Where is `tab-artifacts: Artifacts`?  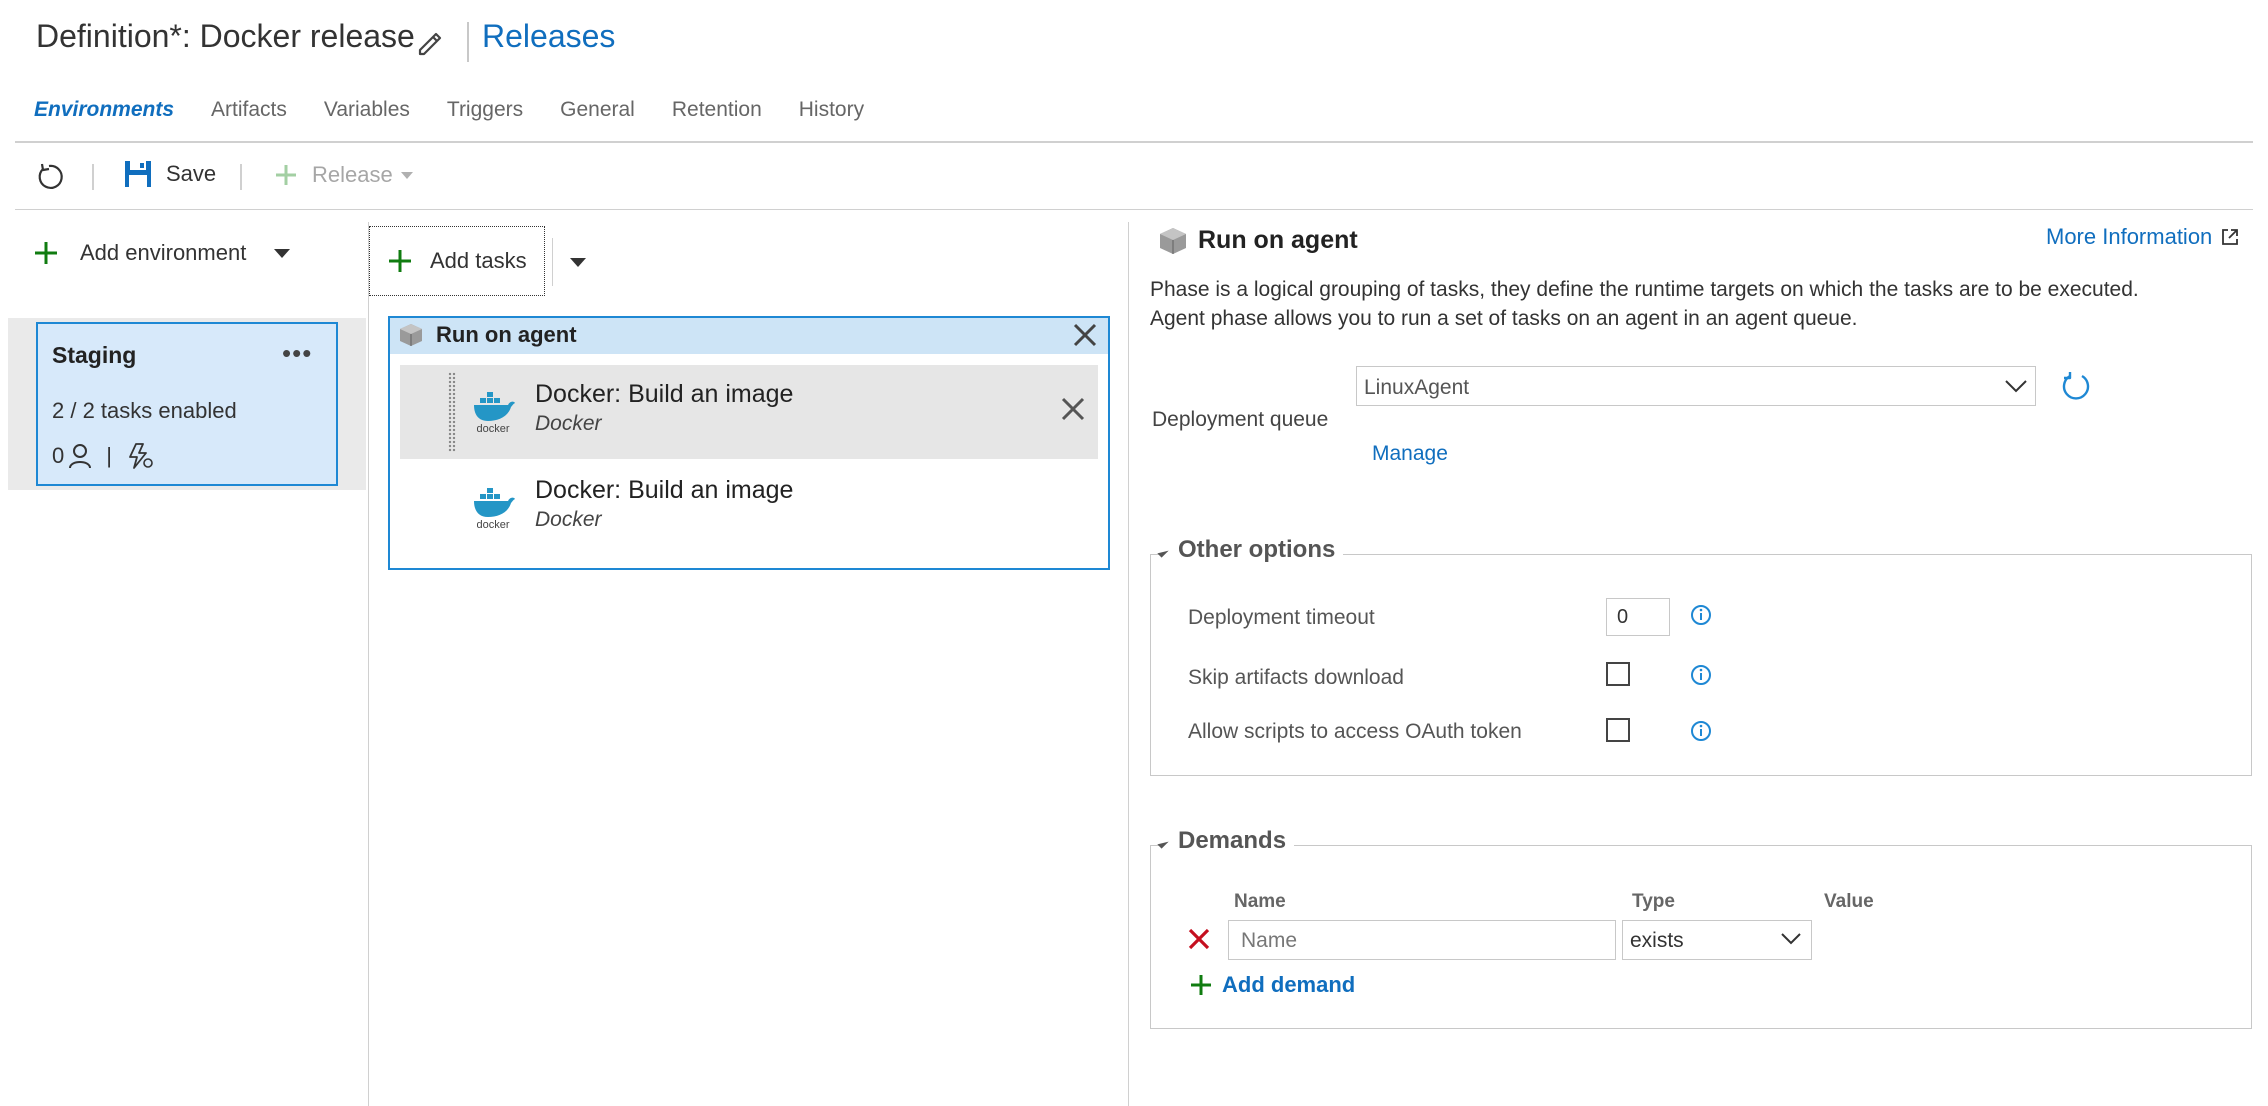
tab-artifacts: Artifacts is located at coordinates (249, 110).